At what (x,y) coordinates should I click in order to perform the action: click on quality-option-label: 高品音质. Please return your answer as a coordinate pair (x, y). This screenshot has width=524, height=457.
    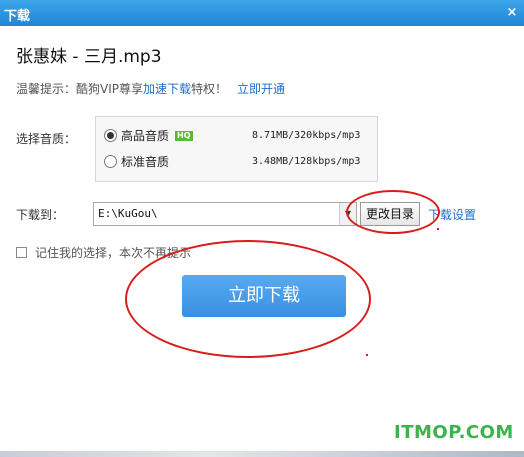
    Looking at the image, I should click on (145, 136).